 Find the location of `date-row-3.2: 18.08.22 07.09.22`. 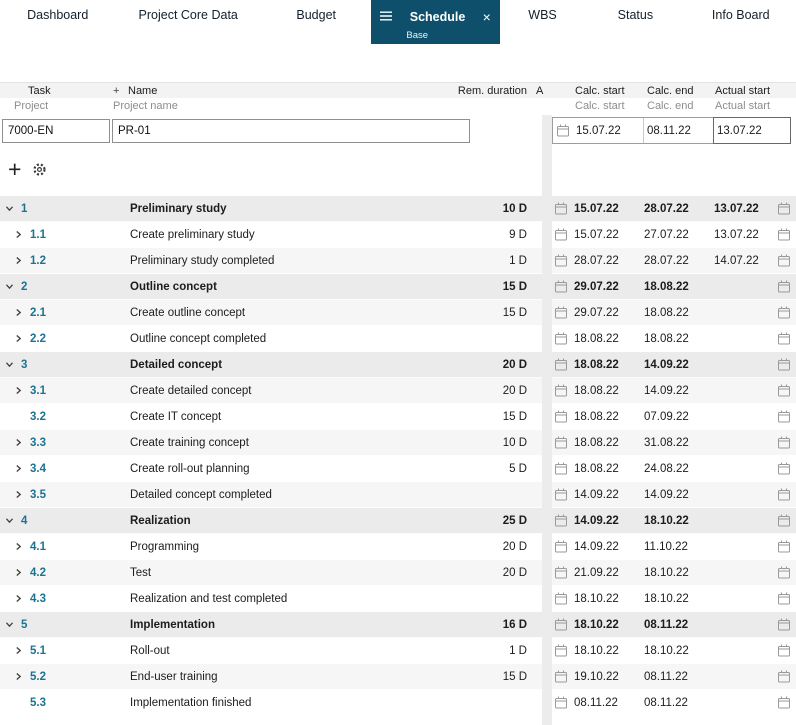

date-row-3.2: 18.08.22 07.09.22 is located at coordinates (674, 417).